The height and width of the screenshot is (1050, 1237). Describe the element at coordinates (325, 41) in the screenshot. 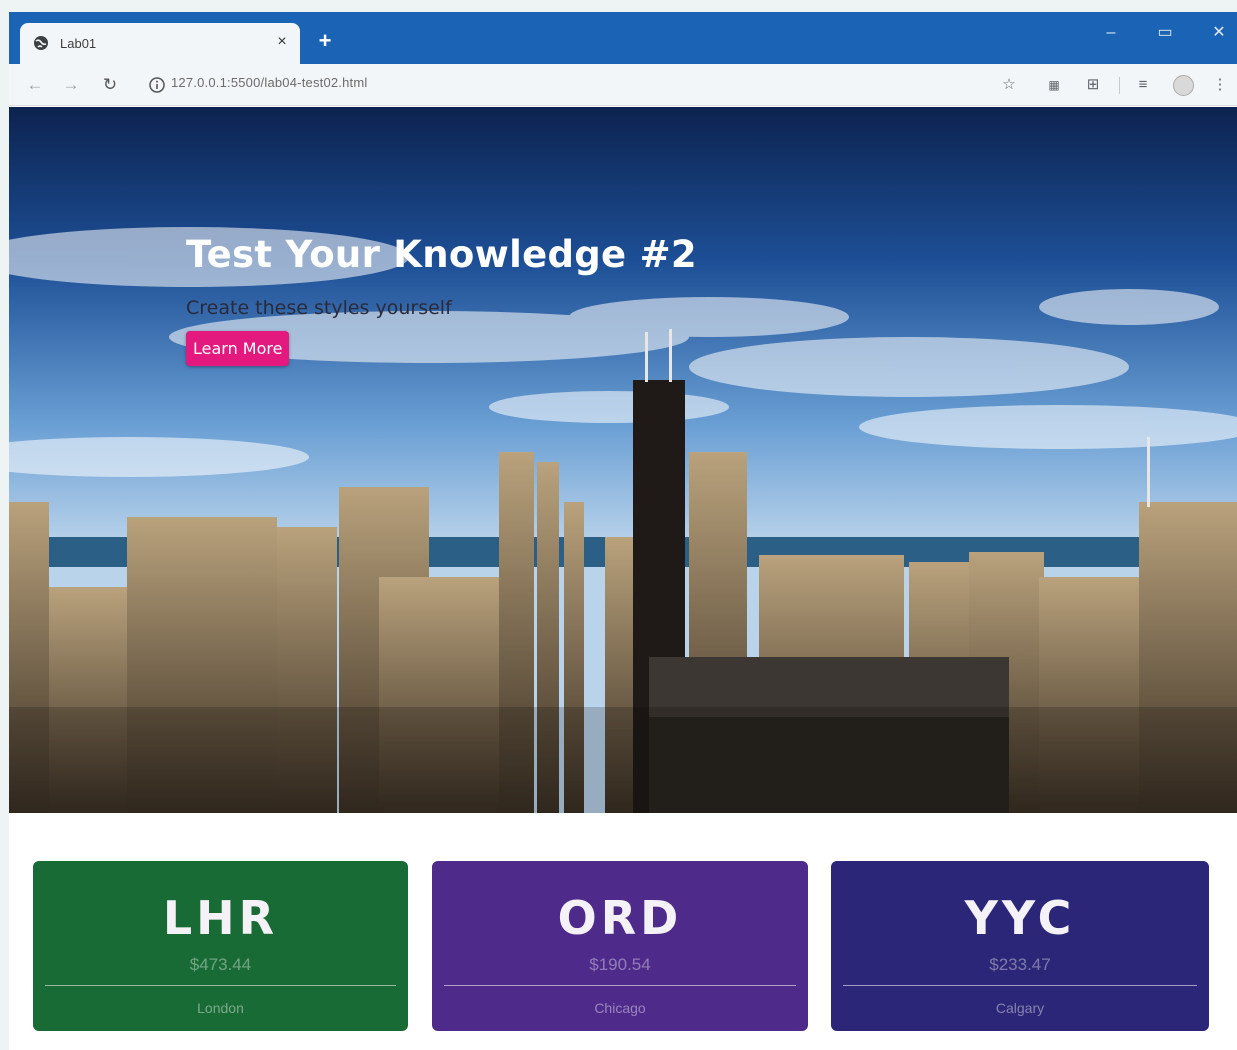

I see `plus-icon: +` at that location.